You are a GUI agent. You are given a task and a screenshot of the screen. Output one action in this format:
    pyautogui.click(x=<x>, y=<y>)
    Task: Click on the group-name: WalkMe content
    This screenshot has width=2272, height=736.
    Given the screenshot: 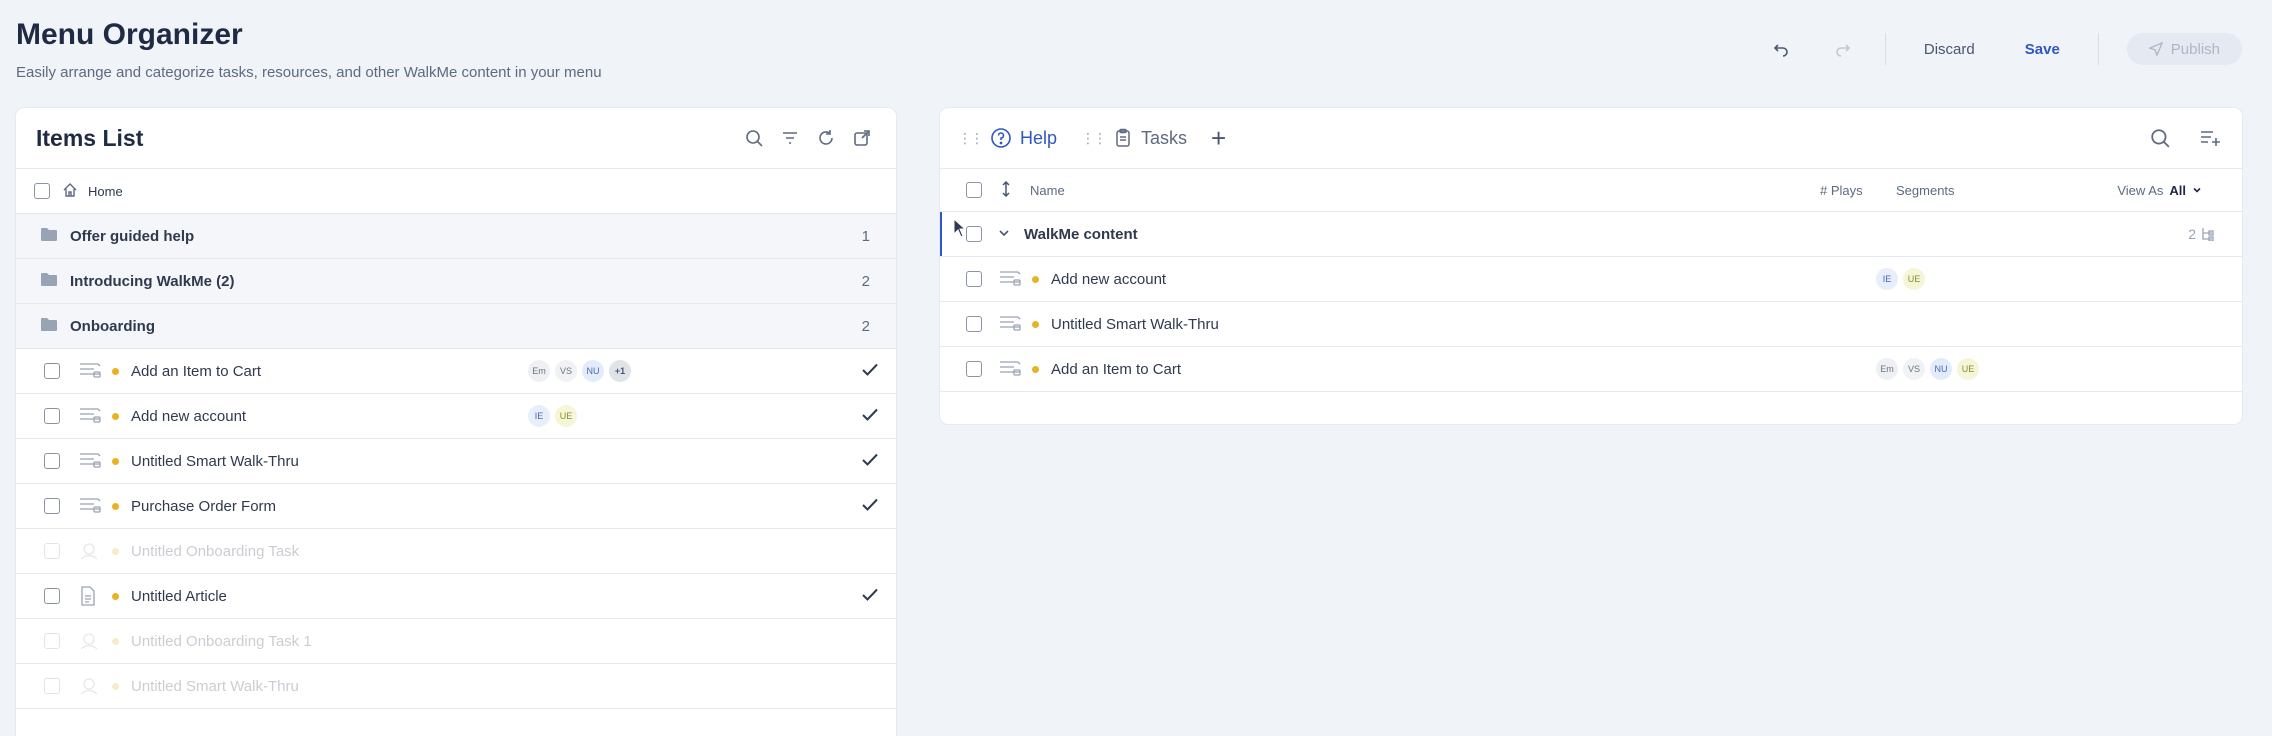 What is the action you would take?
    pyautogui.click(x=1081, y=234)
    